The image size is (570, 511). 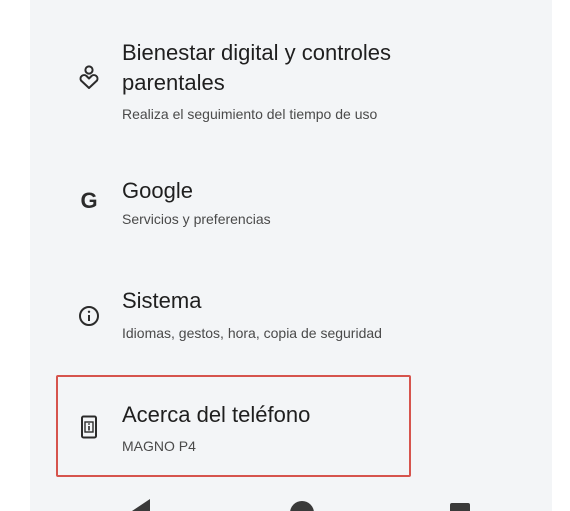 What do you see at coordinates (162, 300) in the screenshot?
I see `item-title: Sistema` at bounding box center [162, 300].